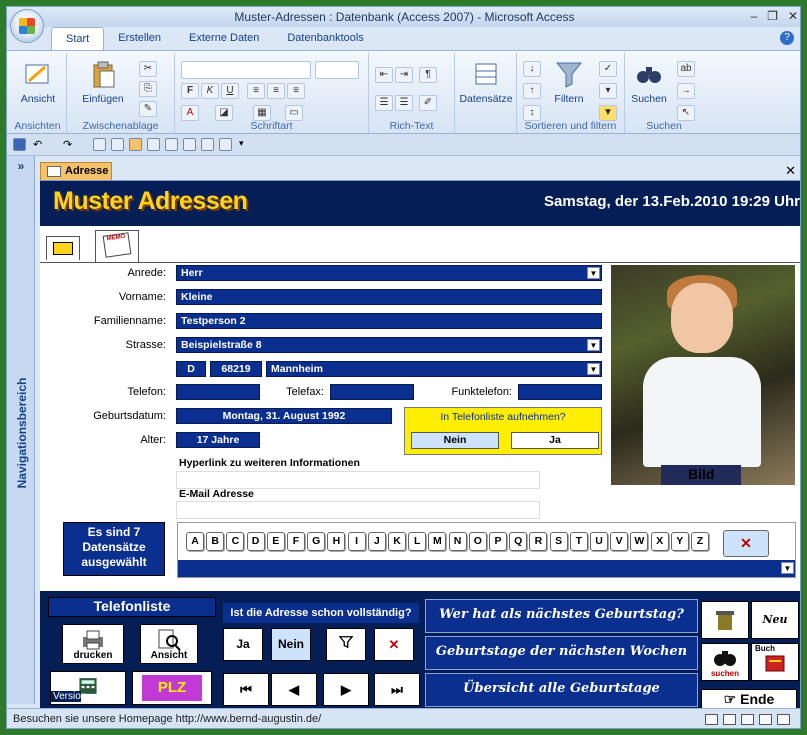 This screenshot has height=735, width=807. I want to click on letter-button-c: C, so click(235, 541).